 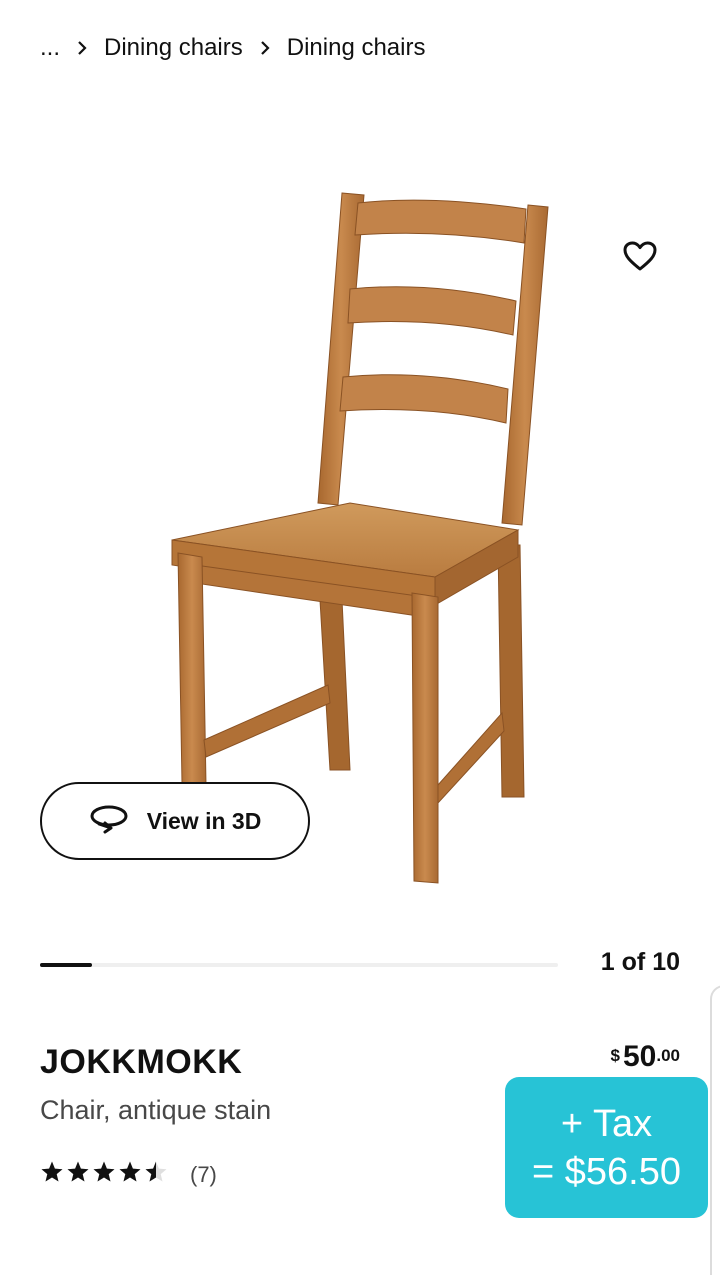 I want to click on breadcrumb-item-dining-chairs: Dining chairs, so click(x=173, y=48).